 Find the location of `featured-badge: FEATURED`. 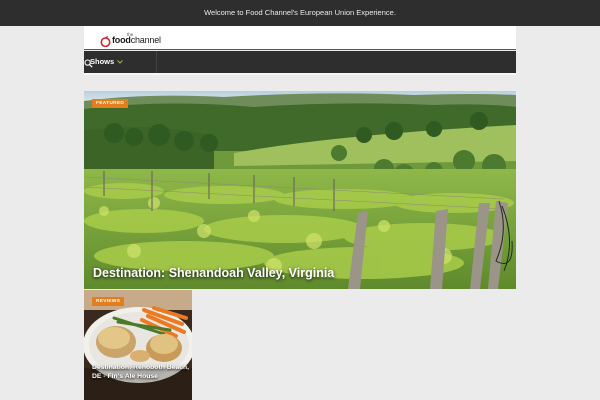

featured-badge: FEATURED is located at coordinates (110, 103).